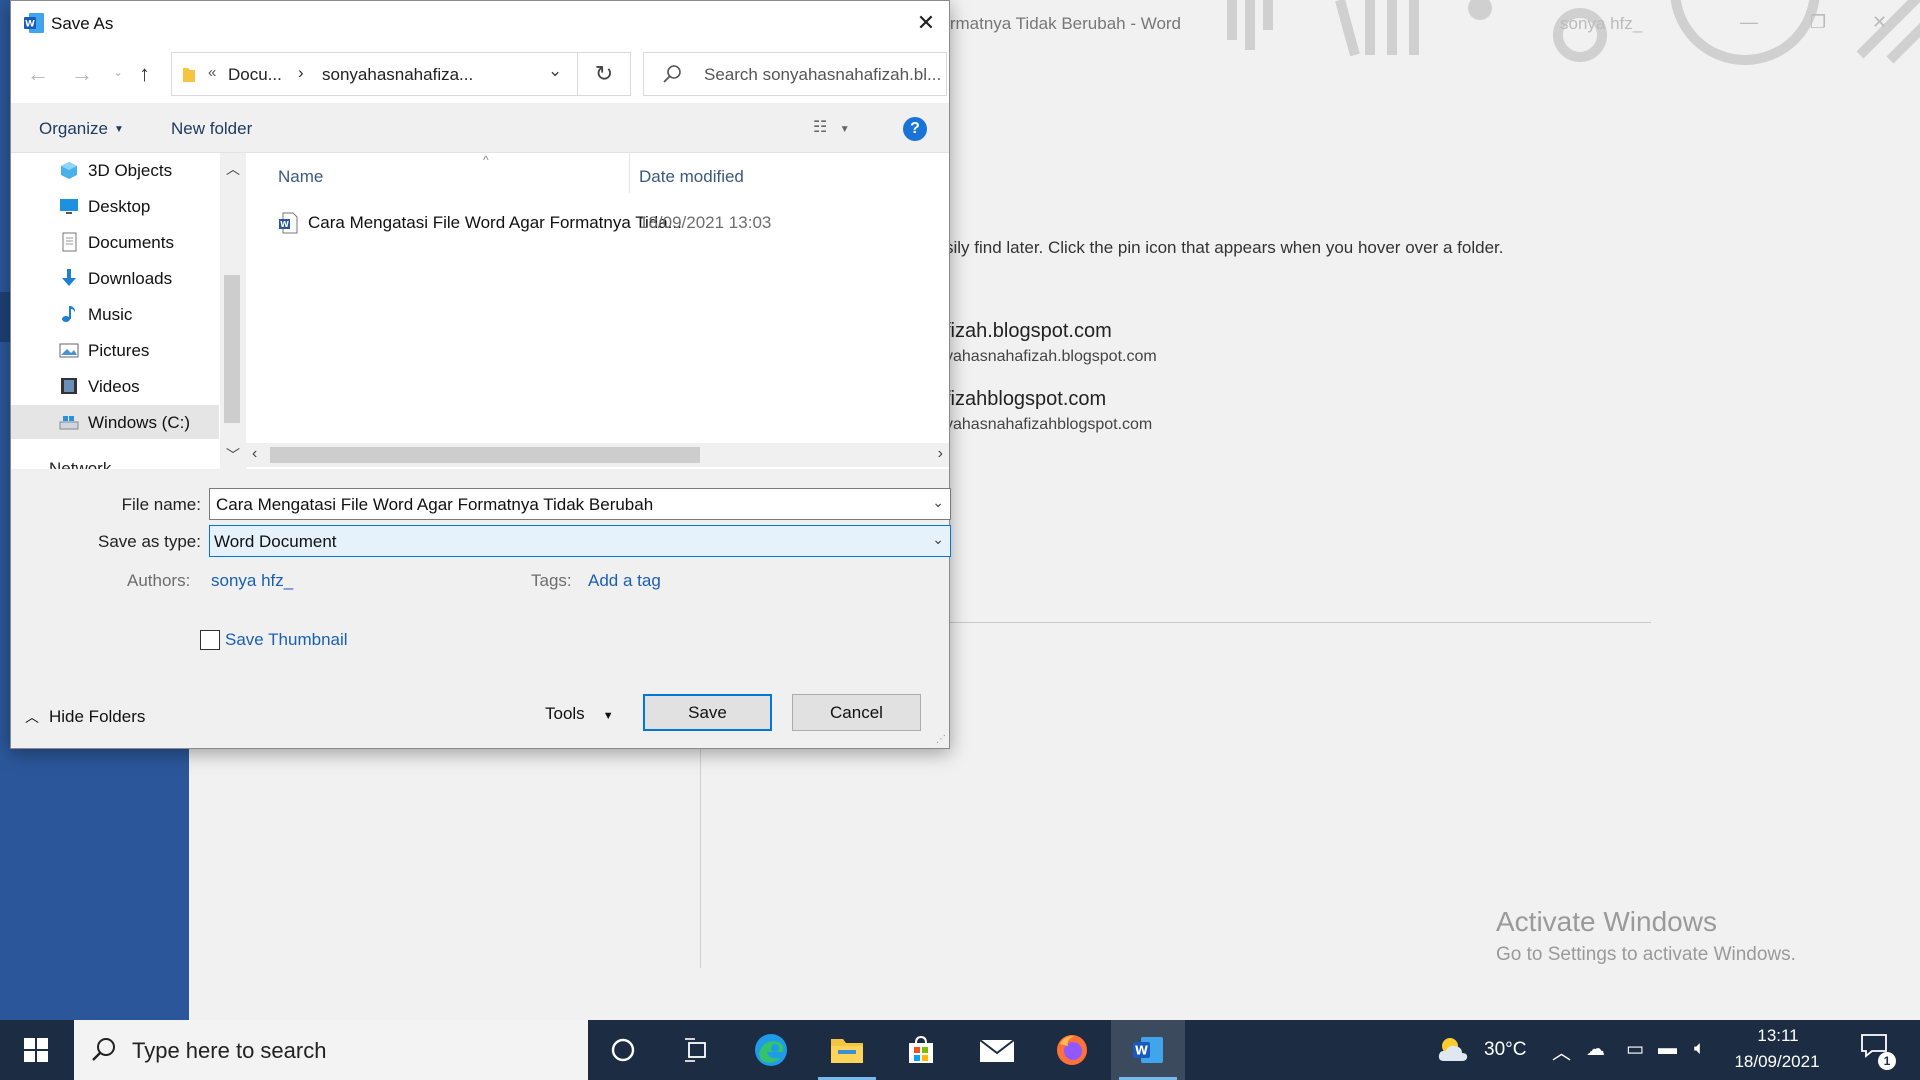  I want to click on notification-count-badge: 1, so click(1887, 1061).